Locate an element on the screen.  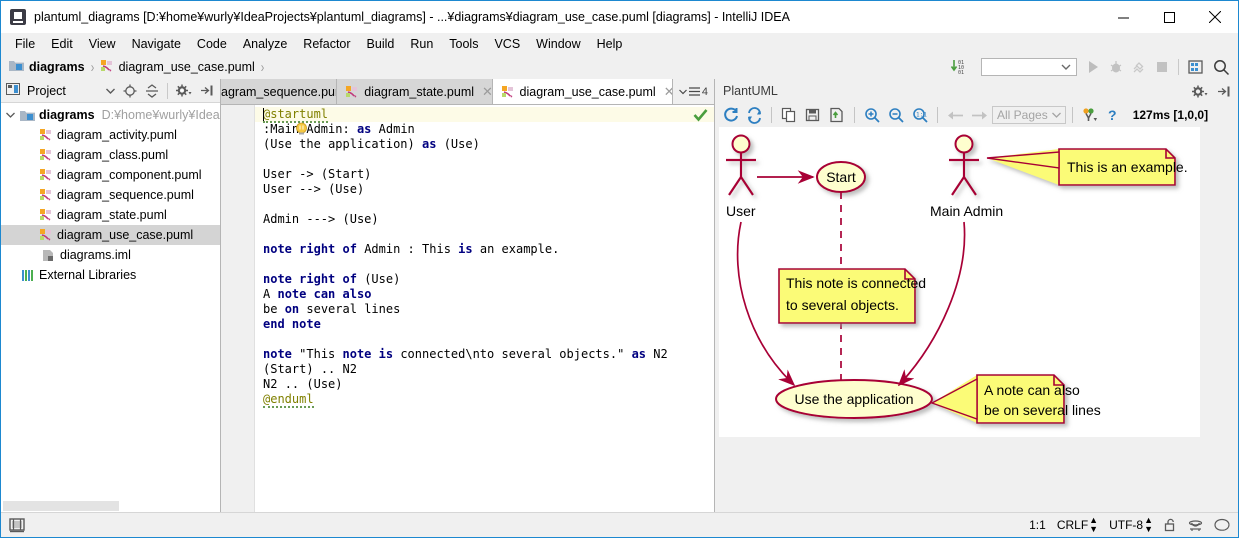
menu-build: Build is located at coordinates (381, 44).